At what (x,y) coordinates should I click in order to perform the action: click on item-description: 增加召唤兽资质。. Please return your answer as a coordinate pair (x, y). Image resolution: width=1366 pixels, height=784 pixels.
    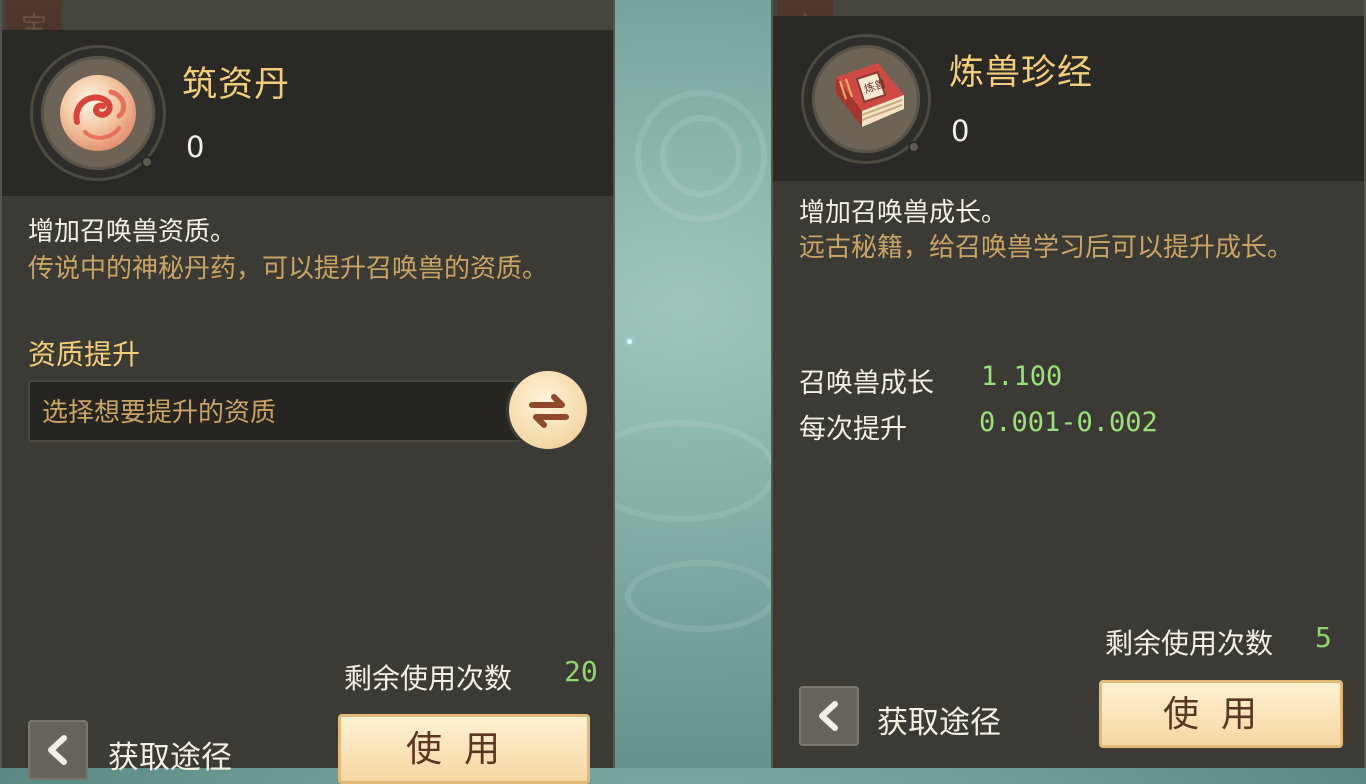
    Looking at the image, I should click on (132, 232).